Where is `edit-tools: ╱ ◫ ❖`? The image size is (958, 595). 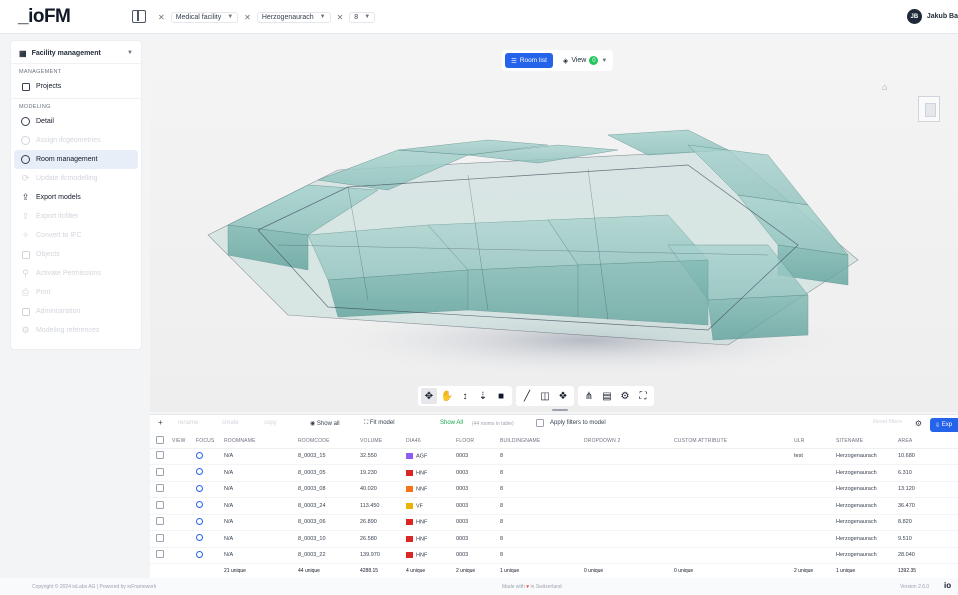 edit-tools: ╱ ◫ ❖ is located at coordinates (545, 396).